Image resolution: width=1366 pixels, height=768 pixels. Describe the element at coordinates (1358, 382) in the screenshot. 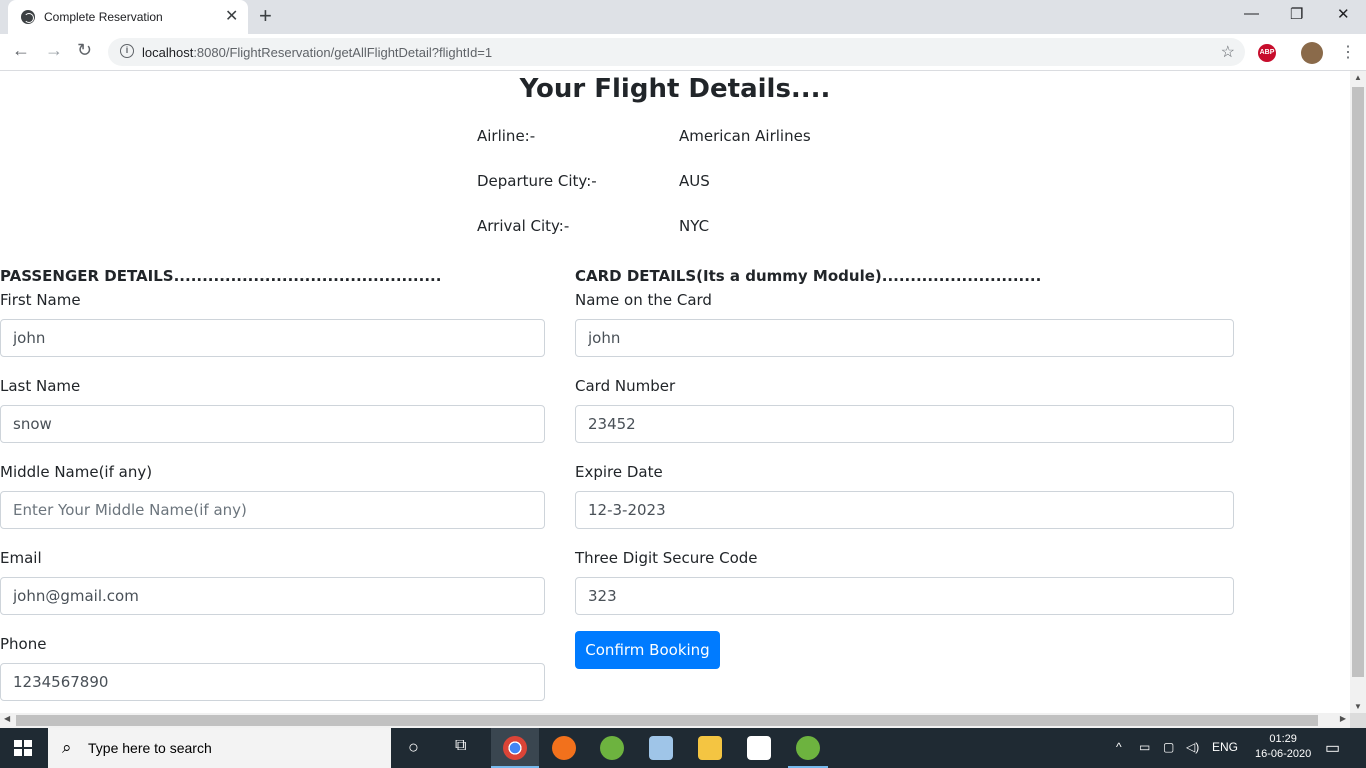

I see `vertical-scroll-thumb` at that location.